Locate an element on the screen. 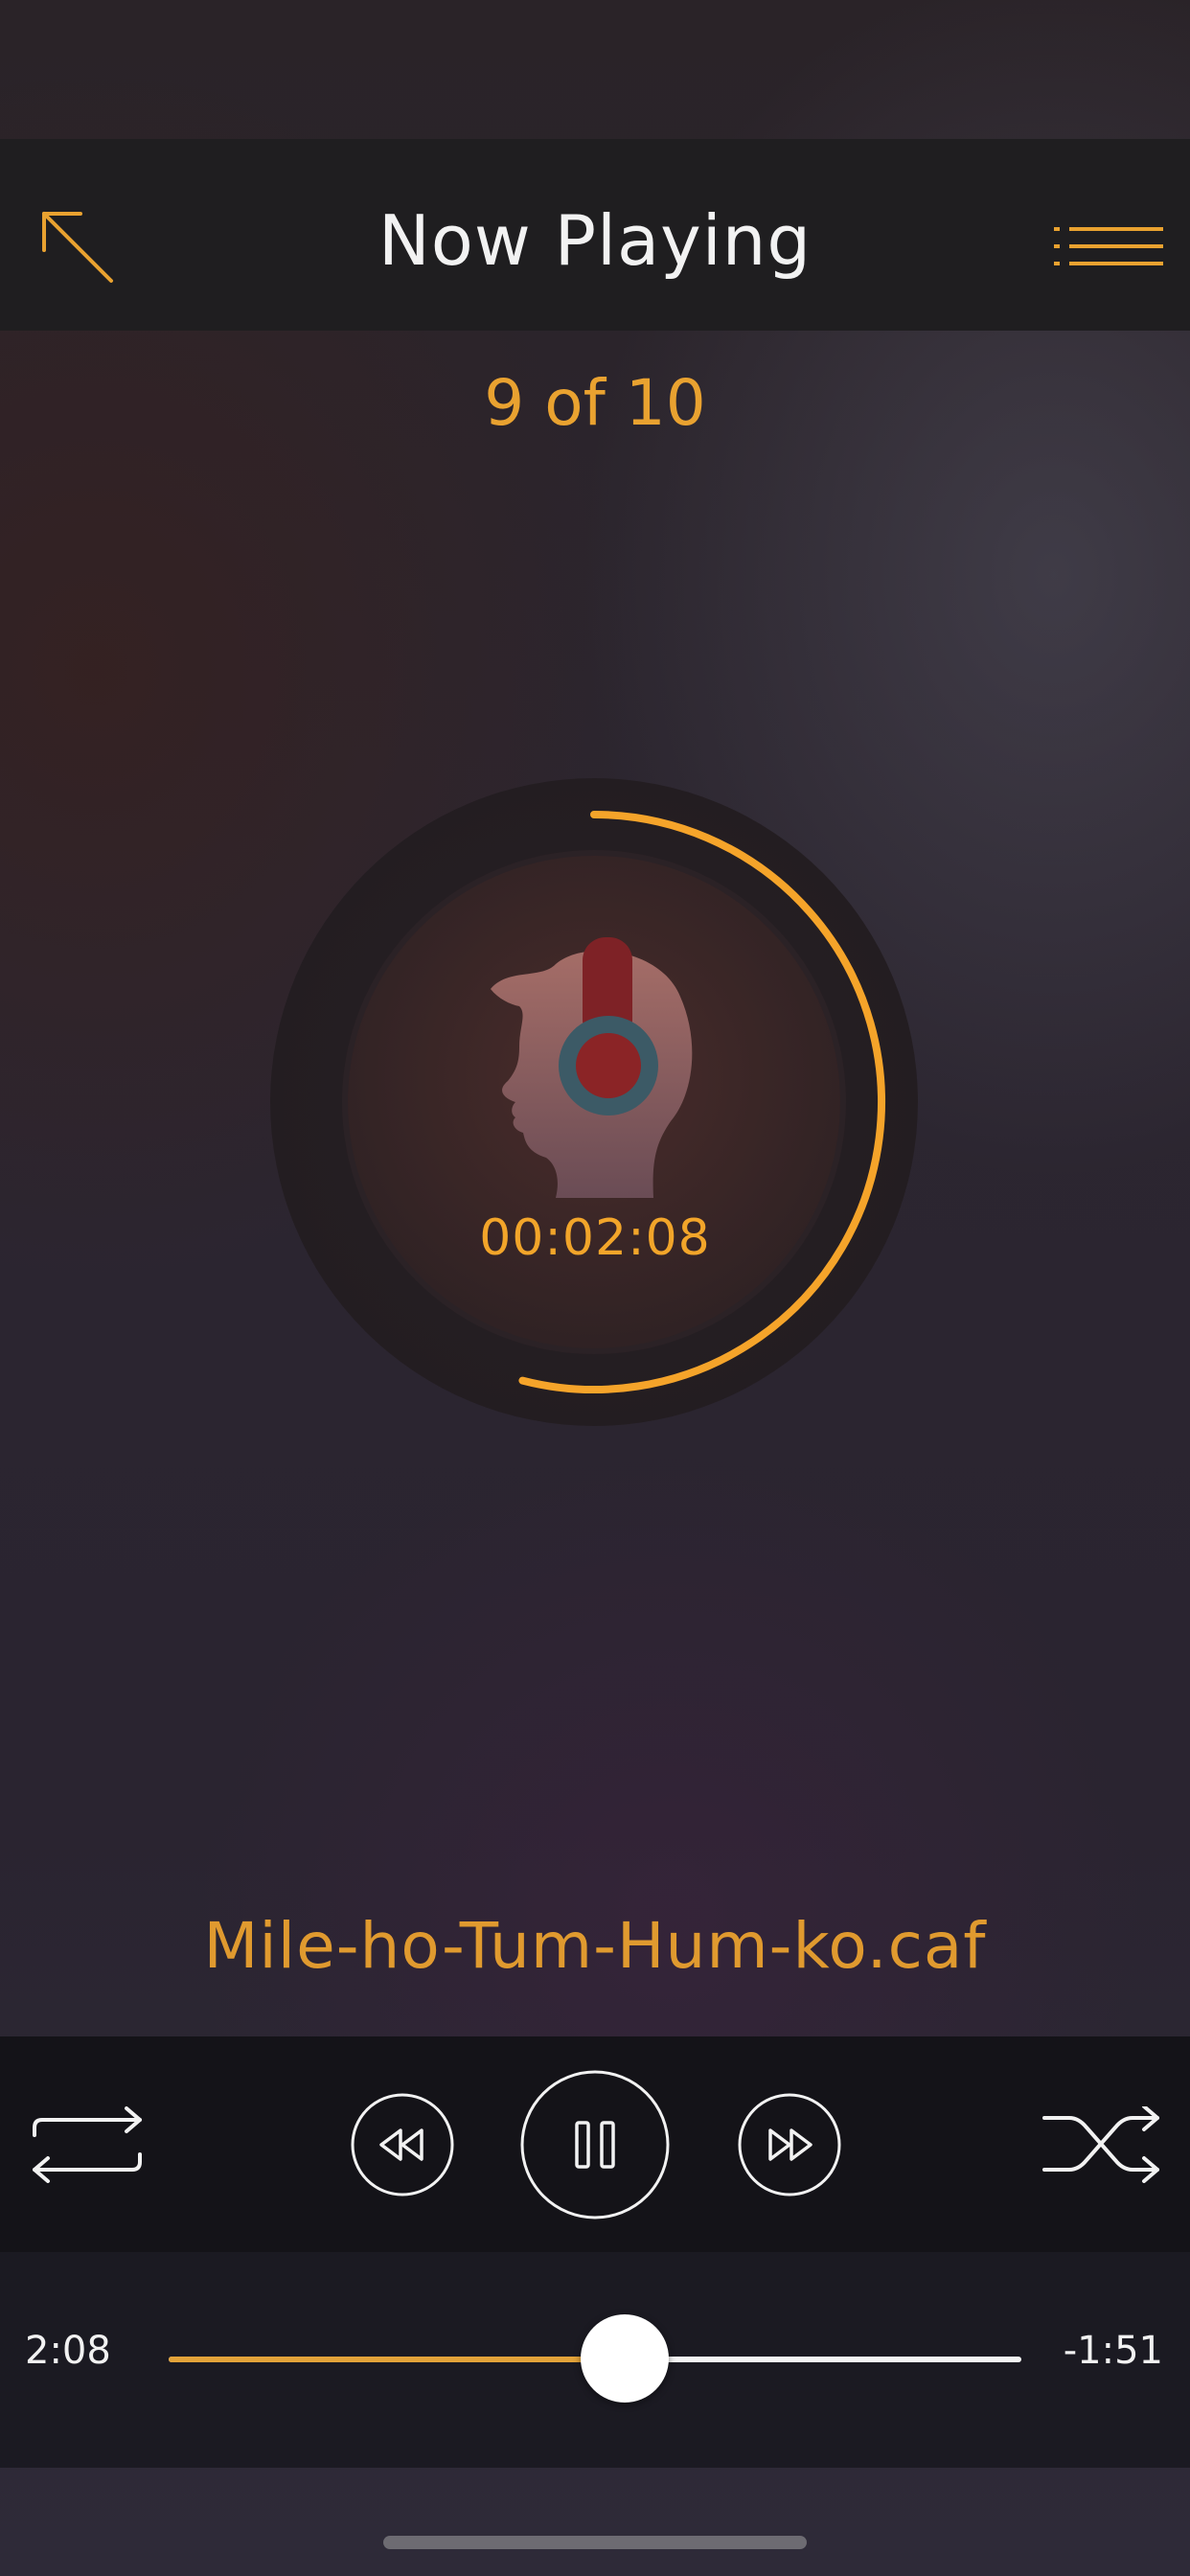 The image size is (1190, 2576). repeat-button is located at coordinates (88, 2144).